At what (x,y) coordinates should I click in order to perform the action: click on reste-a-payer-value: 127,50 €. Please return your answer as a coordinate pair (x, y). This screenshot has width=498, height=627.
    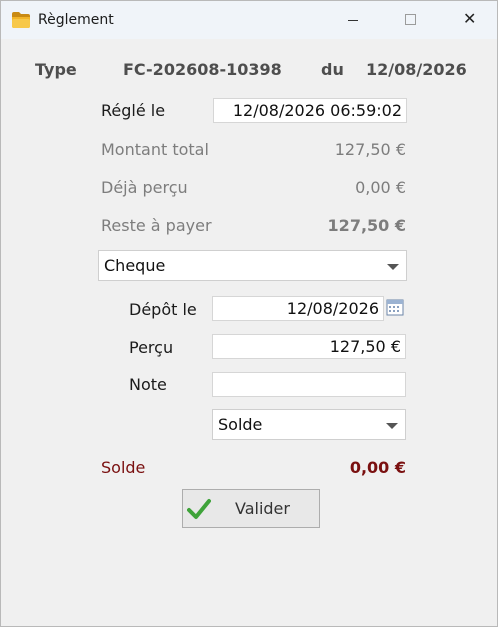
    Looking at the image, I should click on (366, 225).